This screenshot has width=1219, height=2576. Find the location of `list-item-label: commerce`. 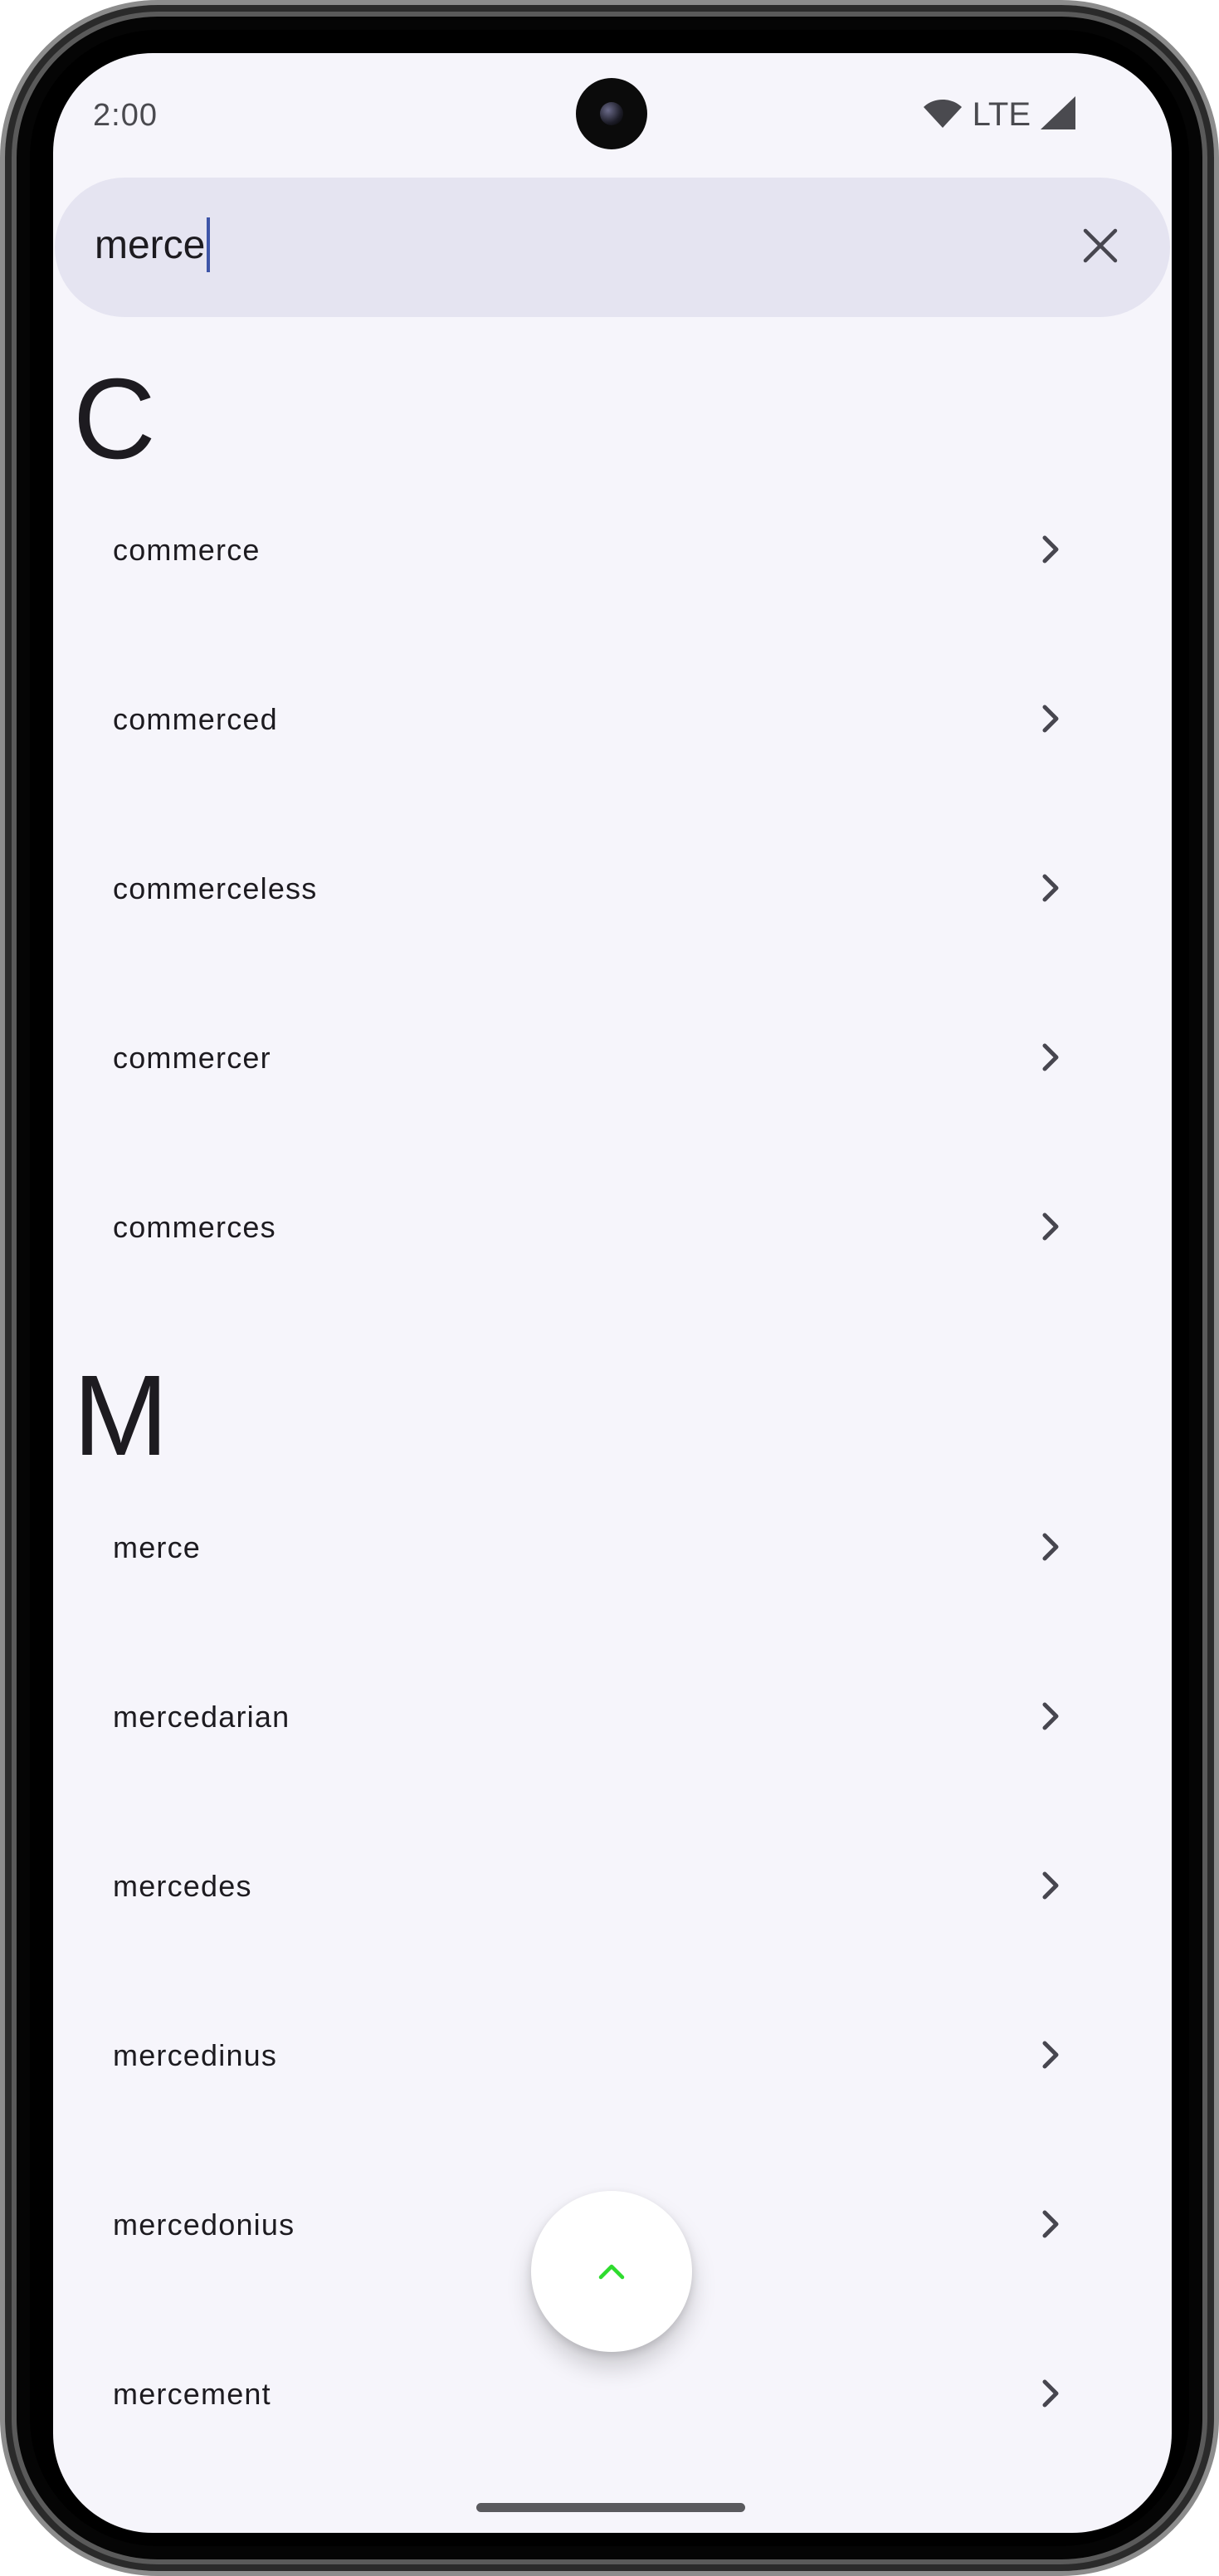

list-item-label: commerce is located at coordinates (187, 550).